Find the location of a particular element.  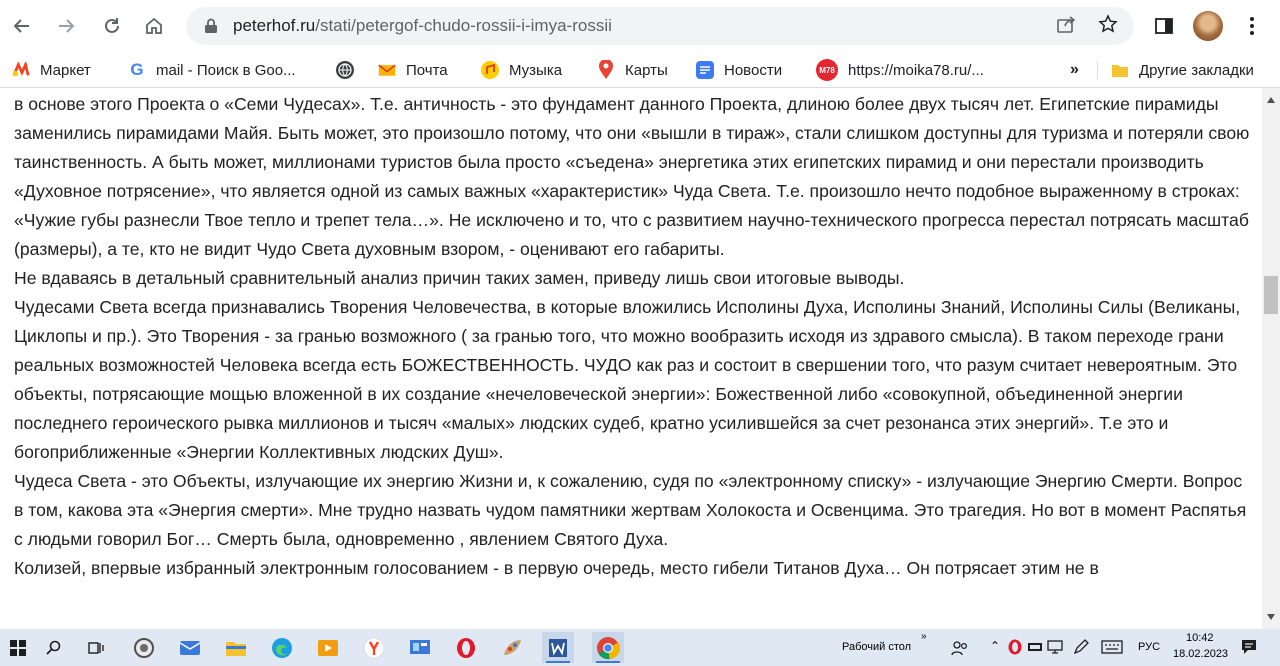

share-button is located at coordinates (1066, 26).